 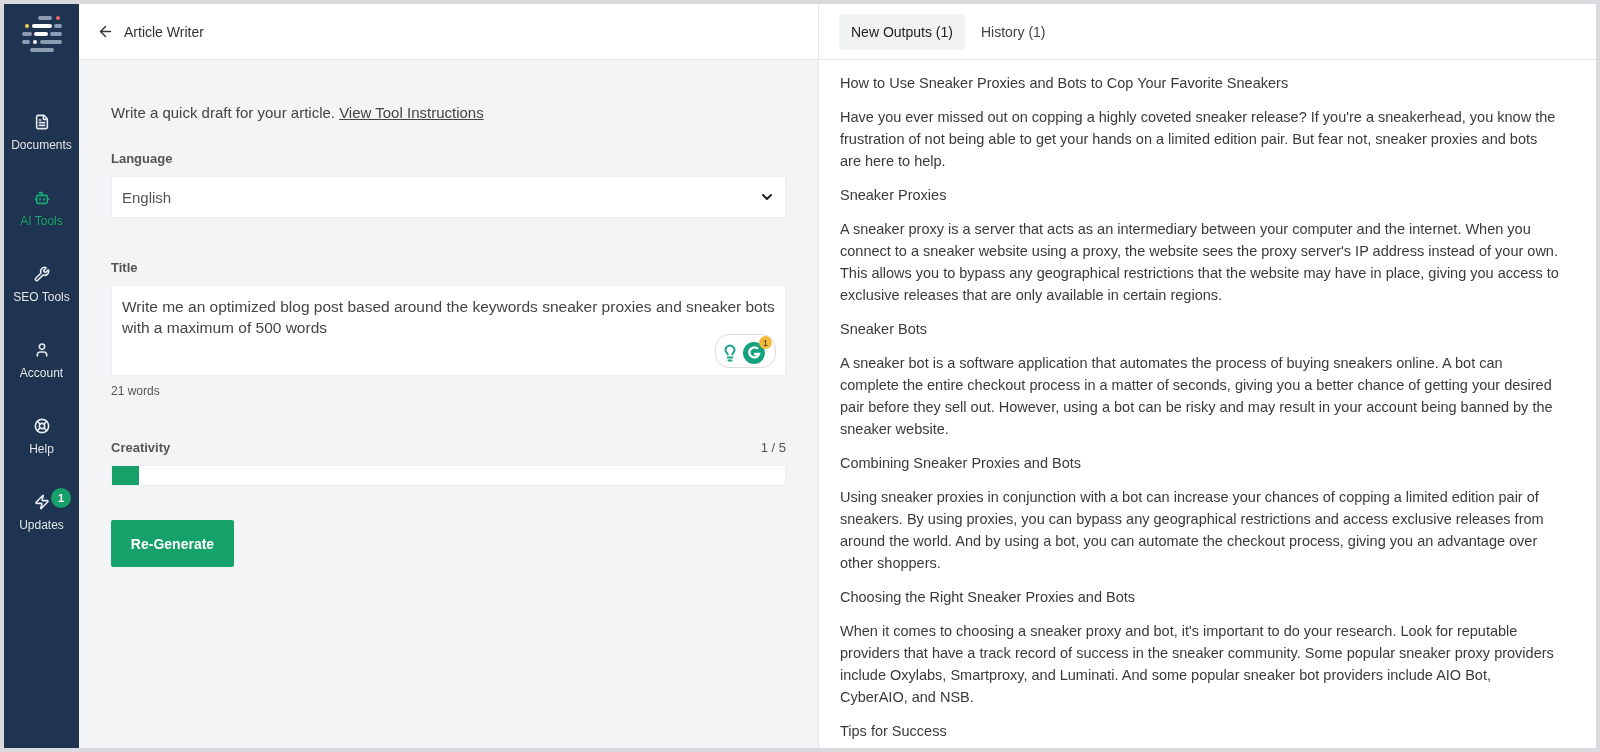 What do you see at coordinates (1013, 31) in the screenshot?
I see `output-tab: History (1)` at bounding box center [1013, 31].